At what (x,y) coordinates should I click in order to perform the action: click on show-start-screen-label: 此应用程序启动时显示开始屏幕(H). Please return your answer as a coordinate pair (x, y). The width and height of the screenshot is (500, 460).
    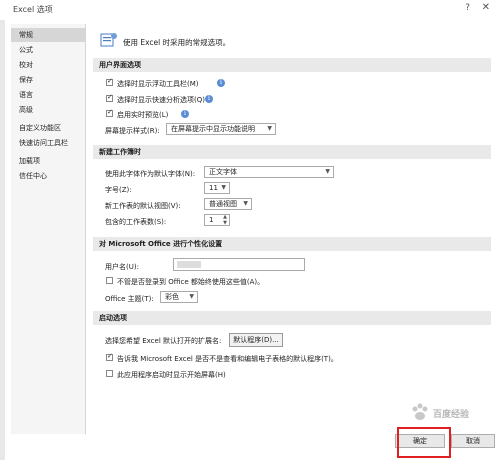
    Looking at the image, I should click on (171, 375).